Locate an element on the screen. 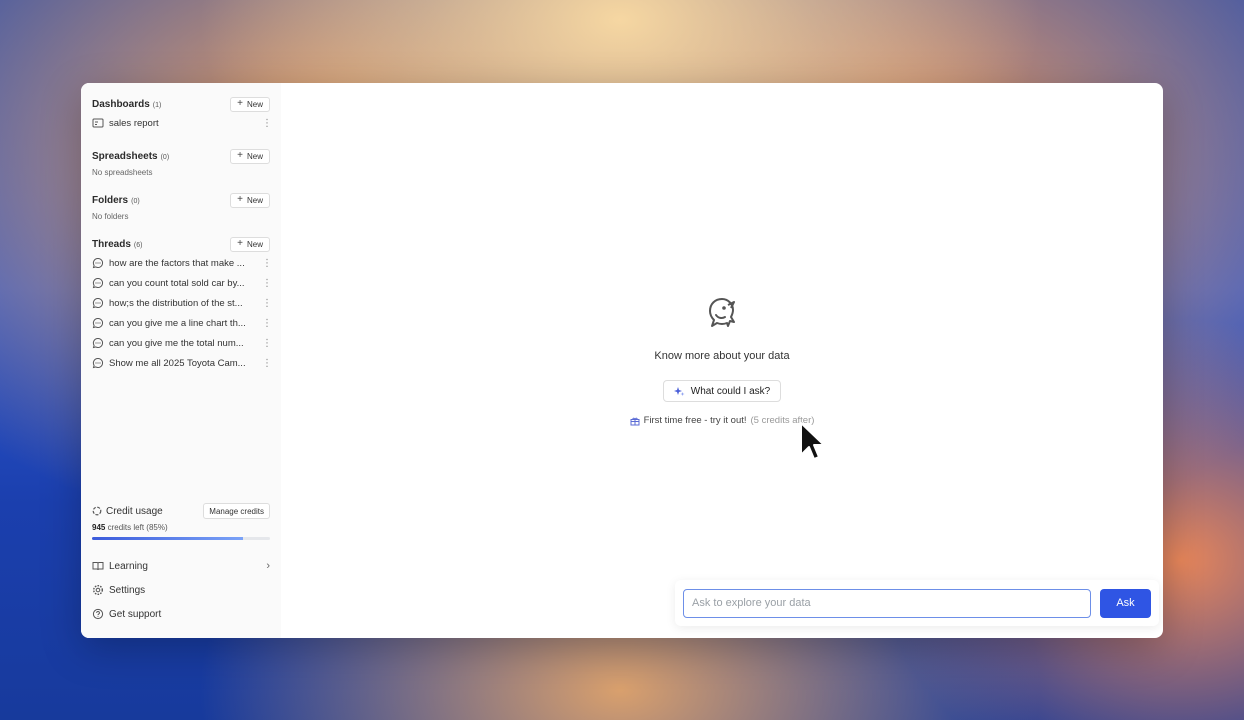 This screenshot has height=720, width=1244. new-spreadsheet-label: New is located at coordinates (254, 156).